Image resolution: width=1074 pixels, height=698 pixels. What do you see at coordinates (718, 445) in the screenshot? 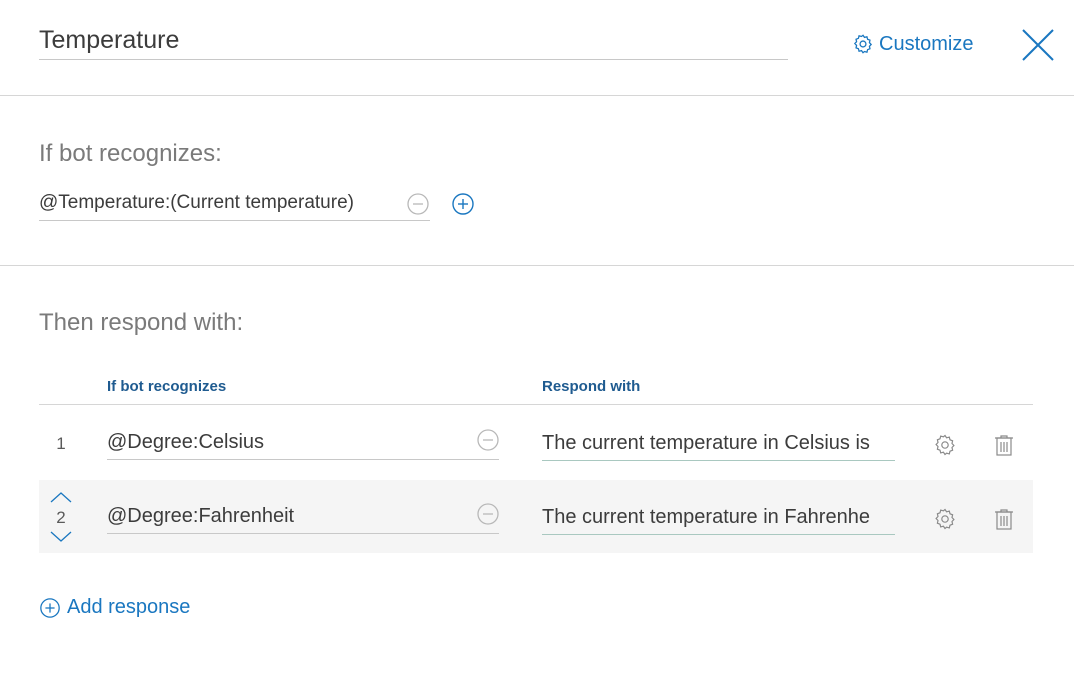
I see `row-response-field: The current temperature in Celsius is` at bounding box center [718, 445].